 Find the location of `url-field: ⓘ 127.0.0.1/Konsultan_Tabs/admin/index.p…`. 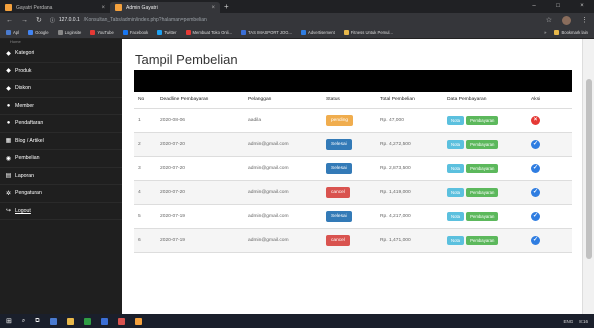

url-field: ⓘ 127.0.0.1/Konsultan_Tabs/admin/index.p… is located at coordinates (294, 20).